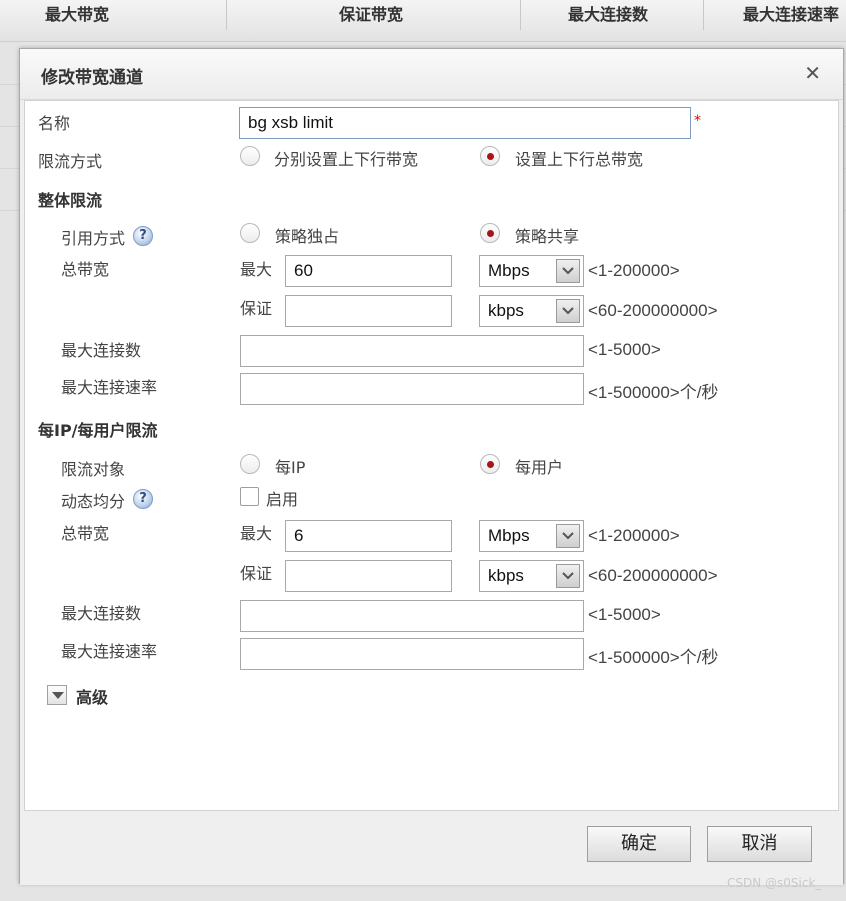 The width and height of the screenshot is (846, 901). I want to click on per-ip-max-label: 最大, so click(256, 533).